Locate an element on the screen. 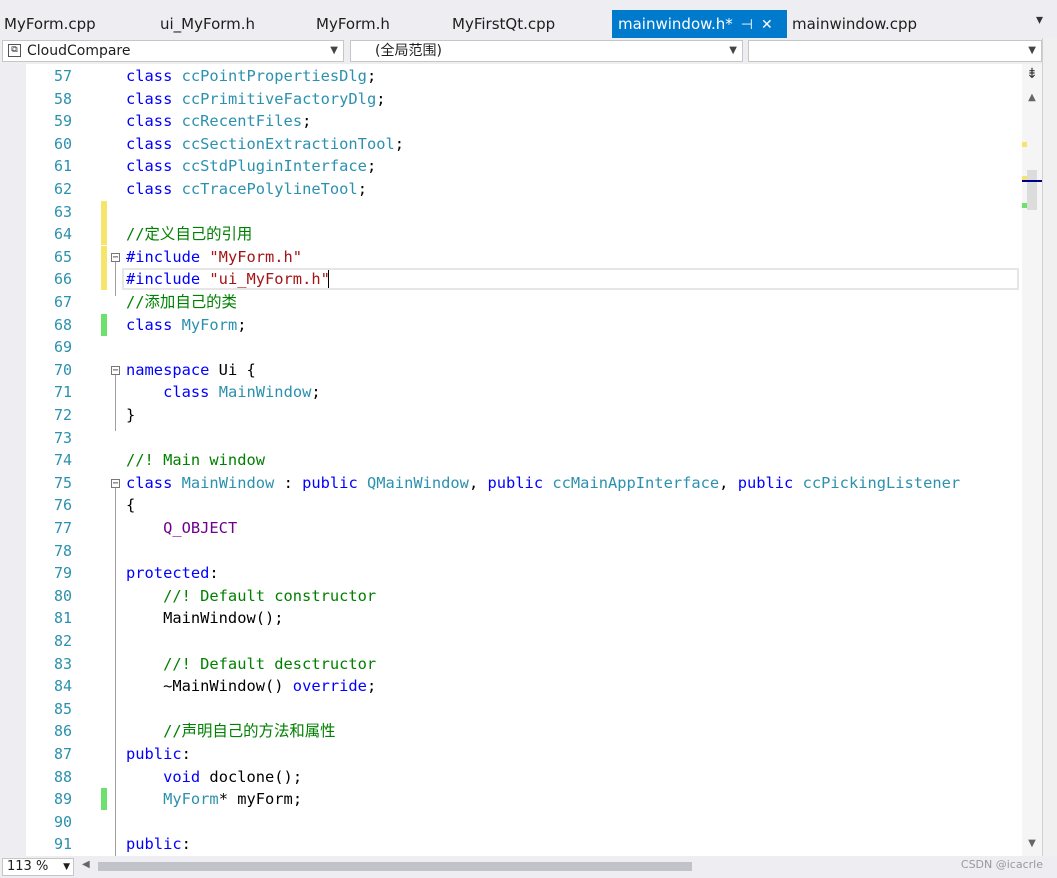 This screenshot has width=1057, height=878. code-line: ~MainWindow() override; is located at coordinates (251, 686).